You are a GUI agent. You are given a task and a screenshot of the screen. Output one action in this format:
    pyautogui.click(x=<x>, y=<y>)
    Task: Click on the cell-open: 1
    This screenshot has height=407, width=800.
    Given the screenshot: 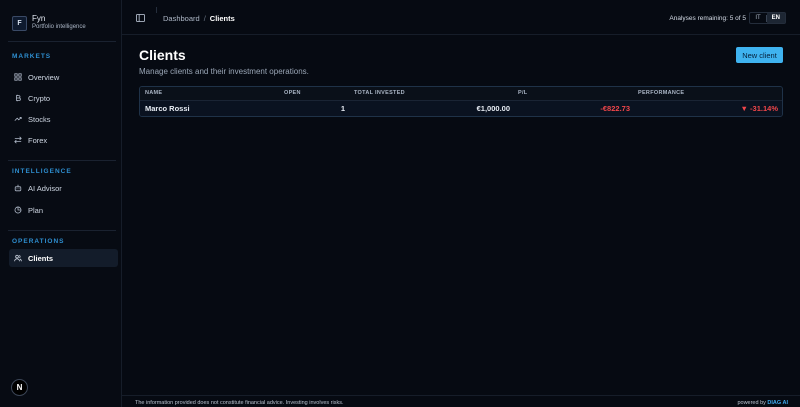 What is the action you would take?
    pyautogui.click(x=342, y=108)
    